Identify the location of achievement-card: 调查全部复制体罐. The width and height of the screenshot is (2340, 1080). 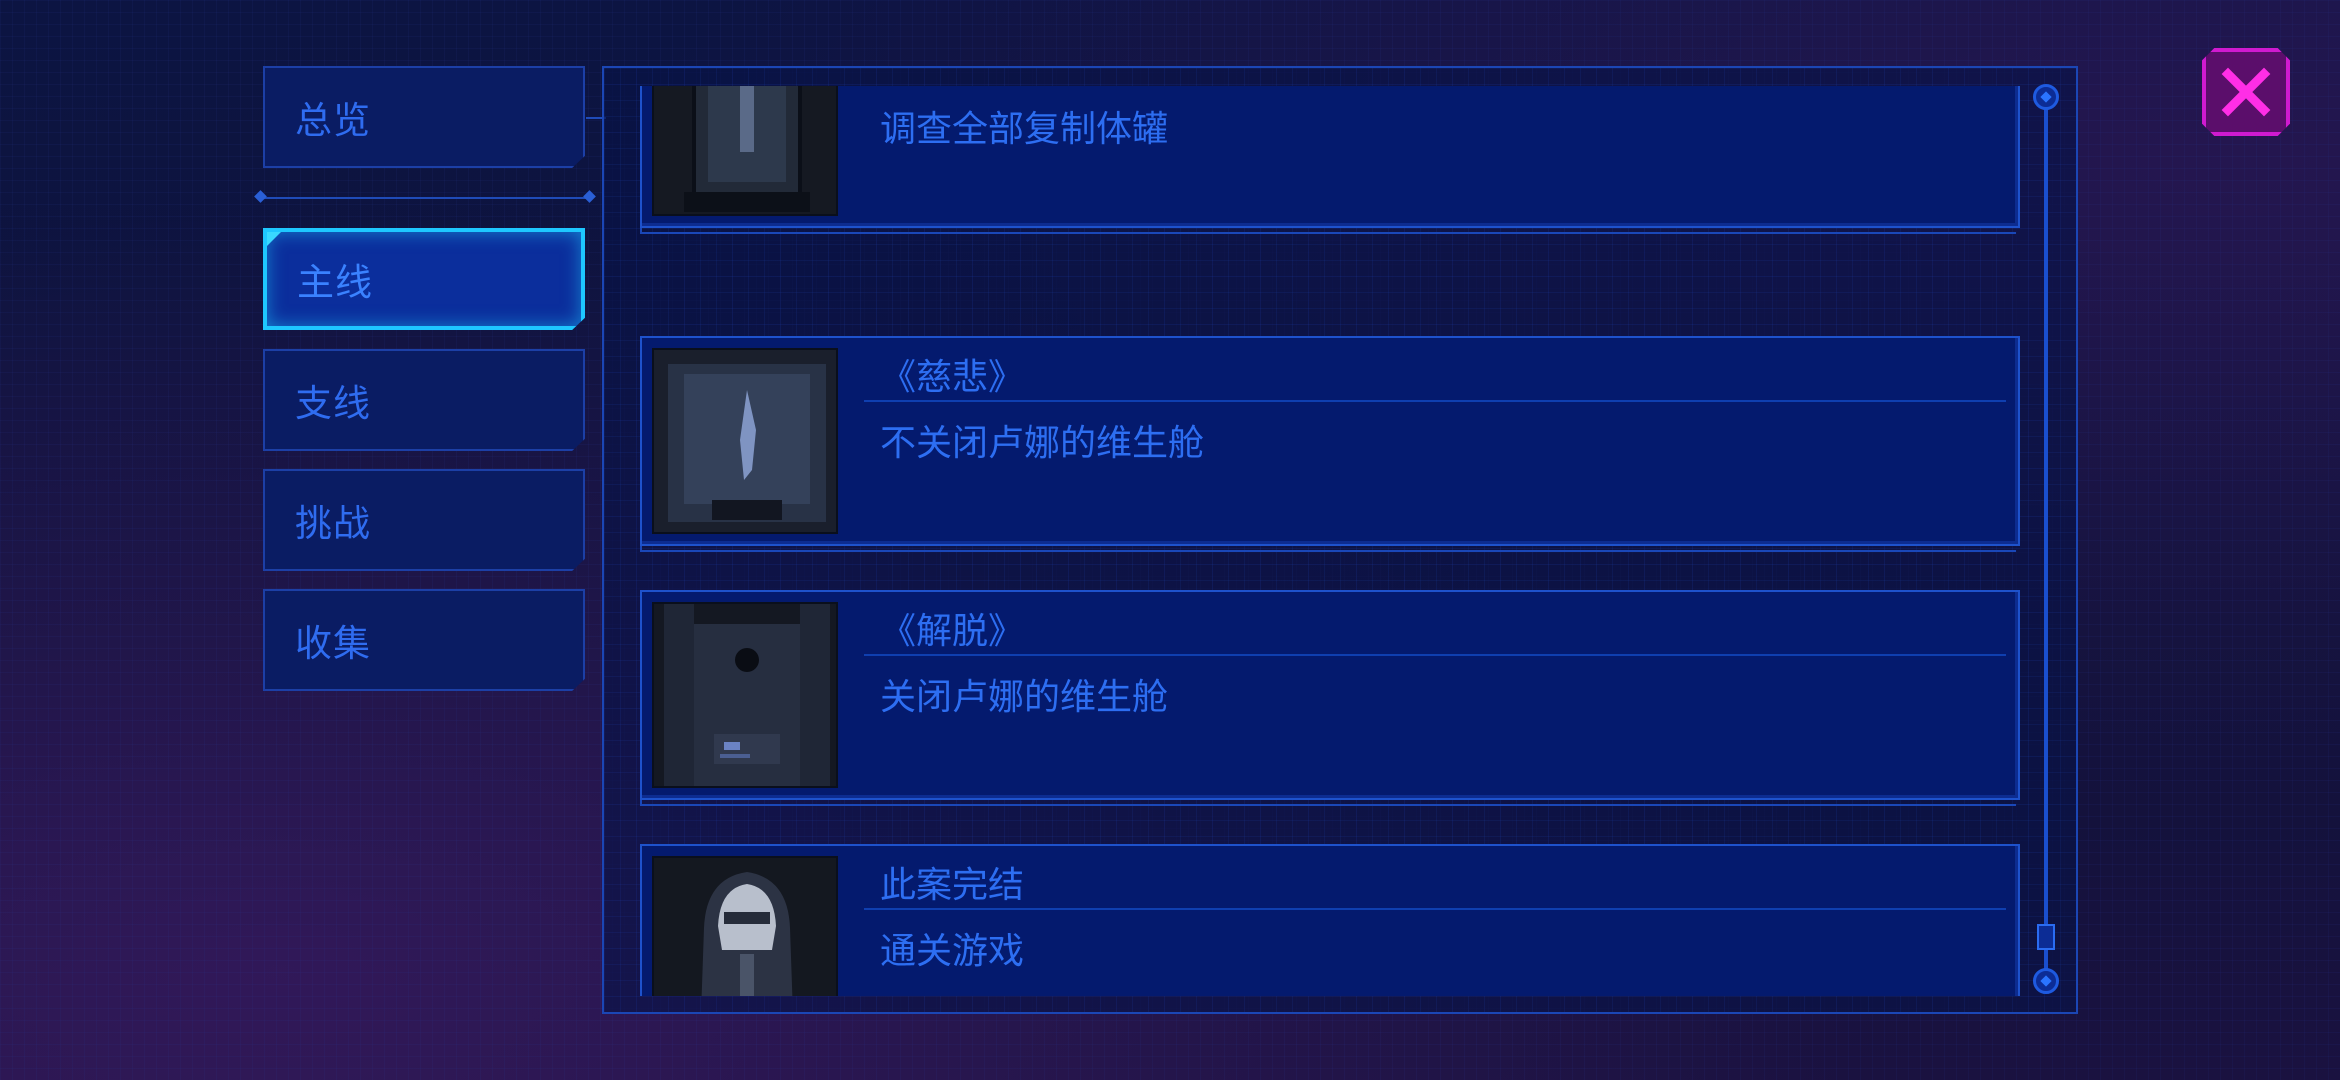
(1330, 160).